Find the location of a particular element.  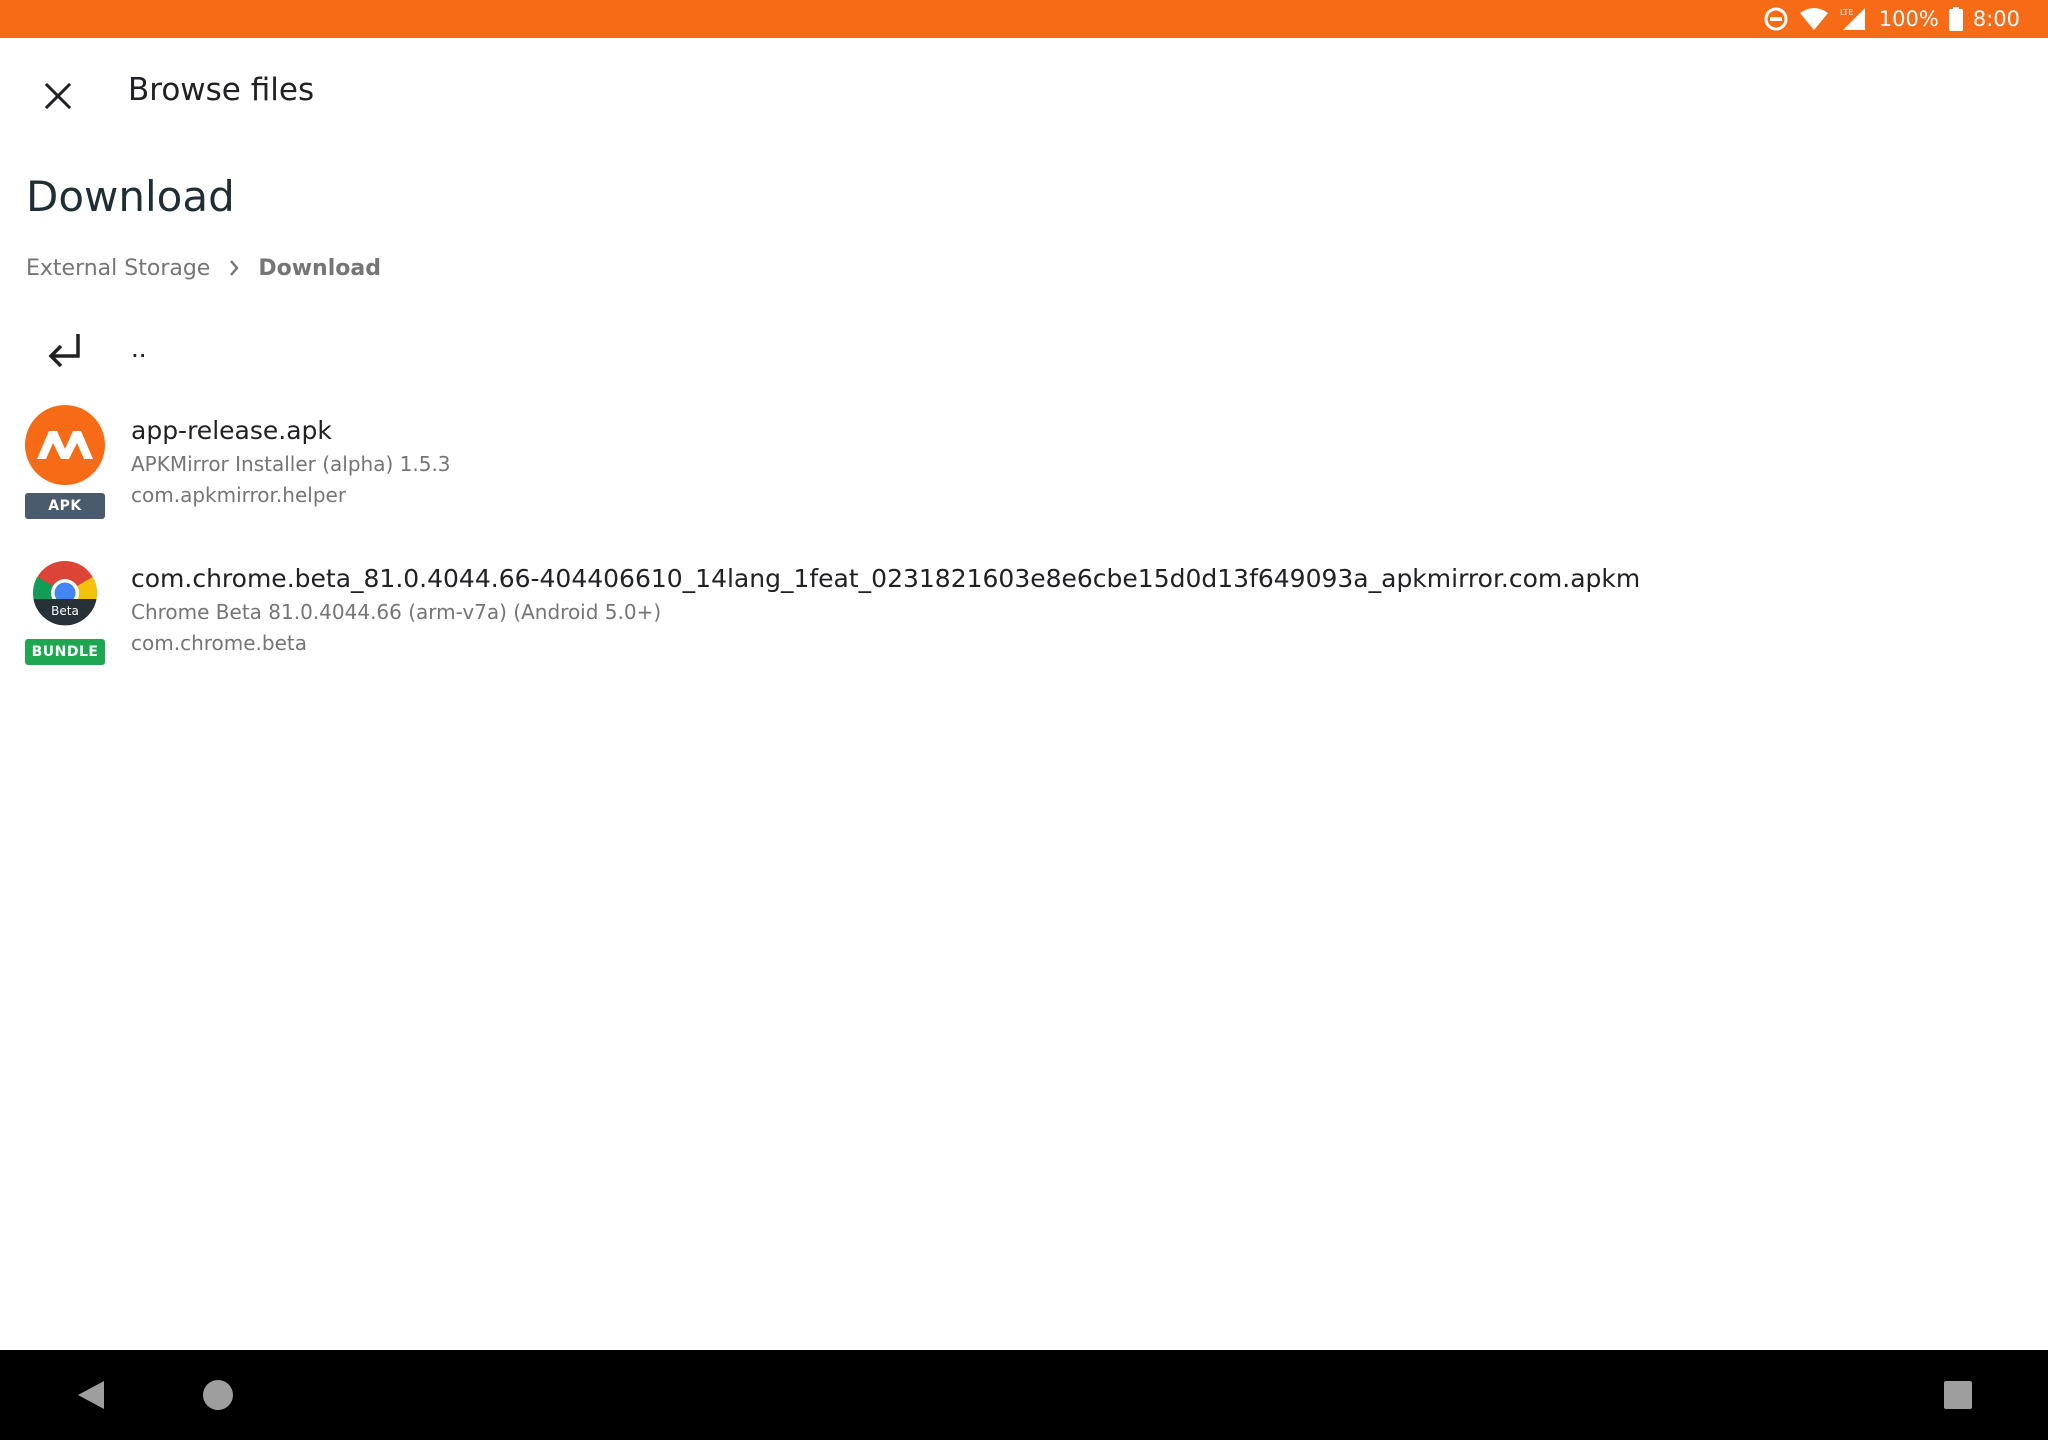

status-bar: LTE 100% 8:00 is located at coordinates (1024, 19).